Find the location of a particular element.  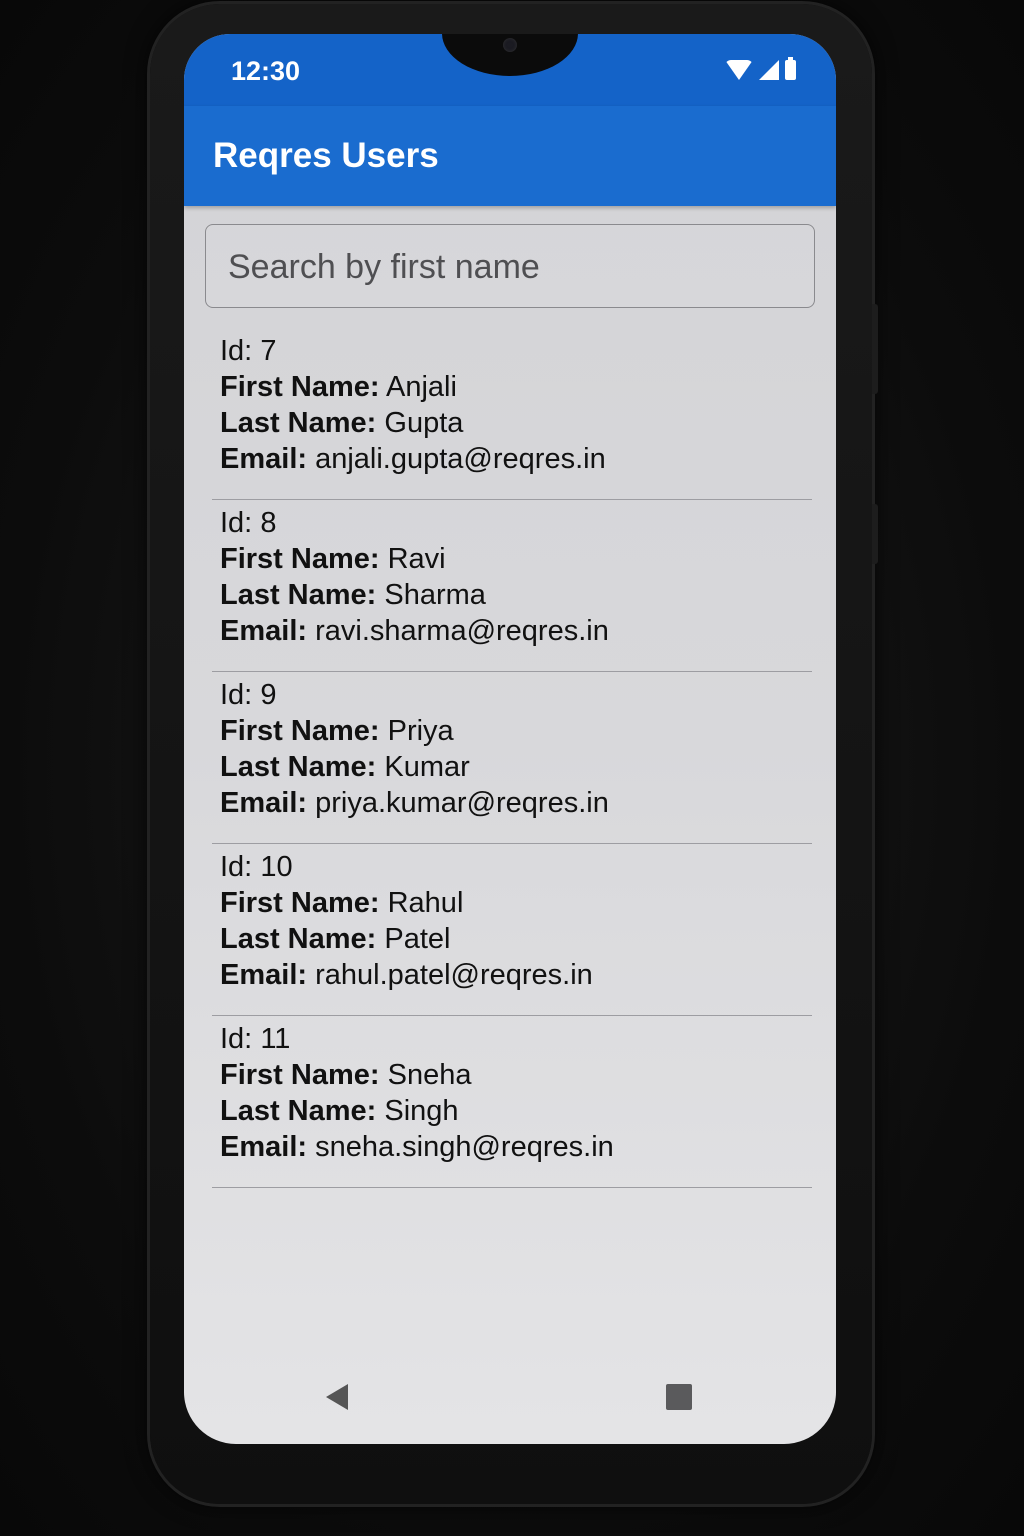

last-name-value: Singh is located at coordinates (421, 1111).